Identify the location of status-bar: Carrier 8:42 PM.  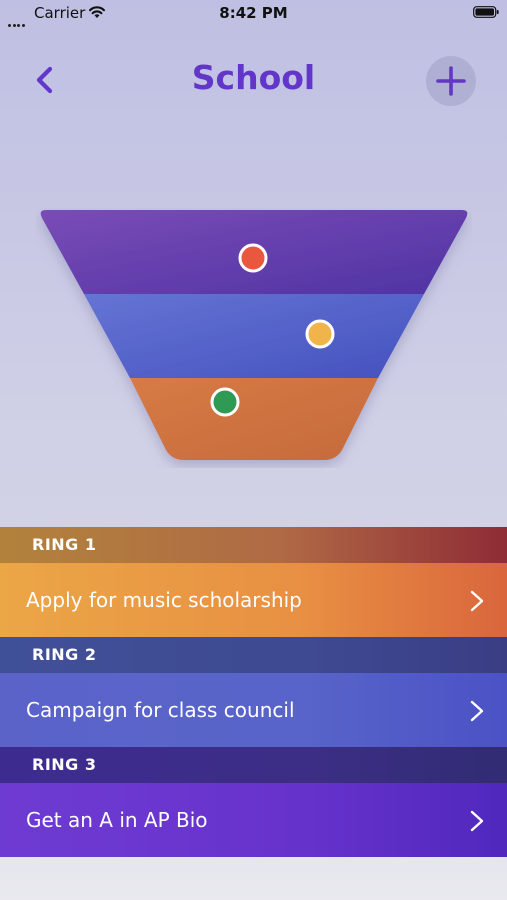
(253, 13).